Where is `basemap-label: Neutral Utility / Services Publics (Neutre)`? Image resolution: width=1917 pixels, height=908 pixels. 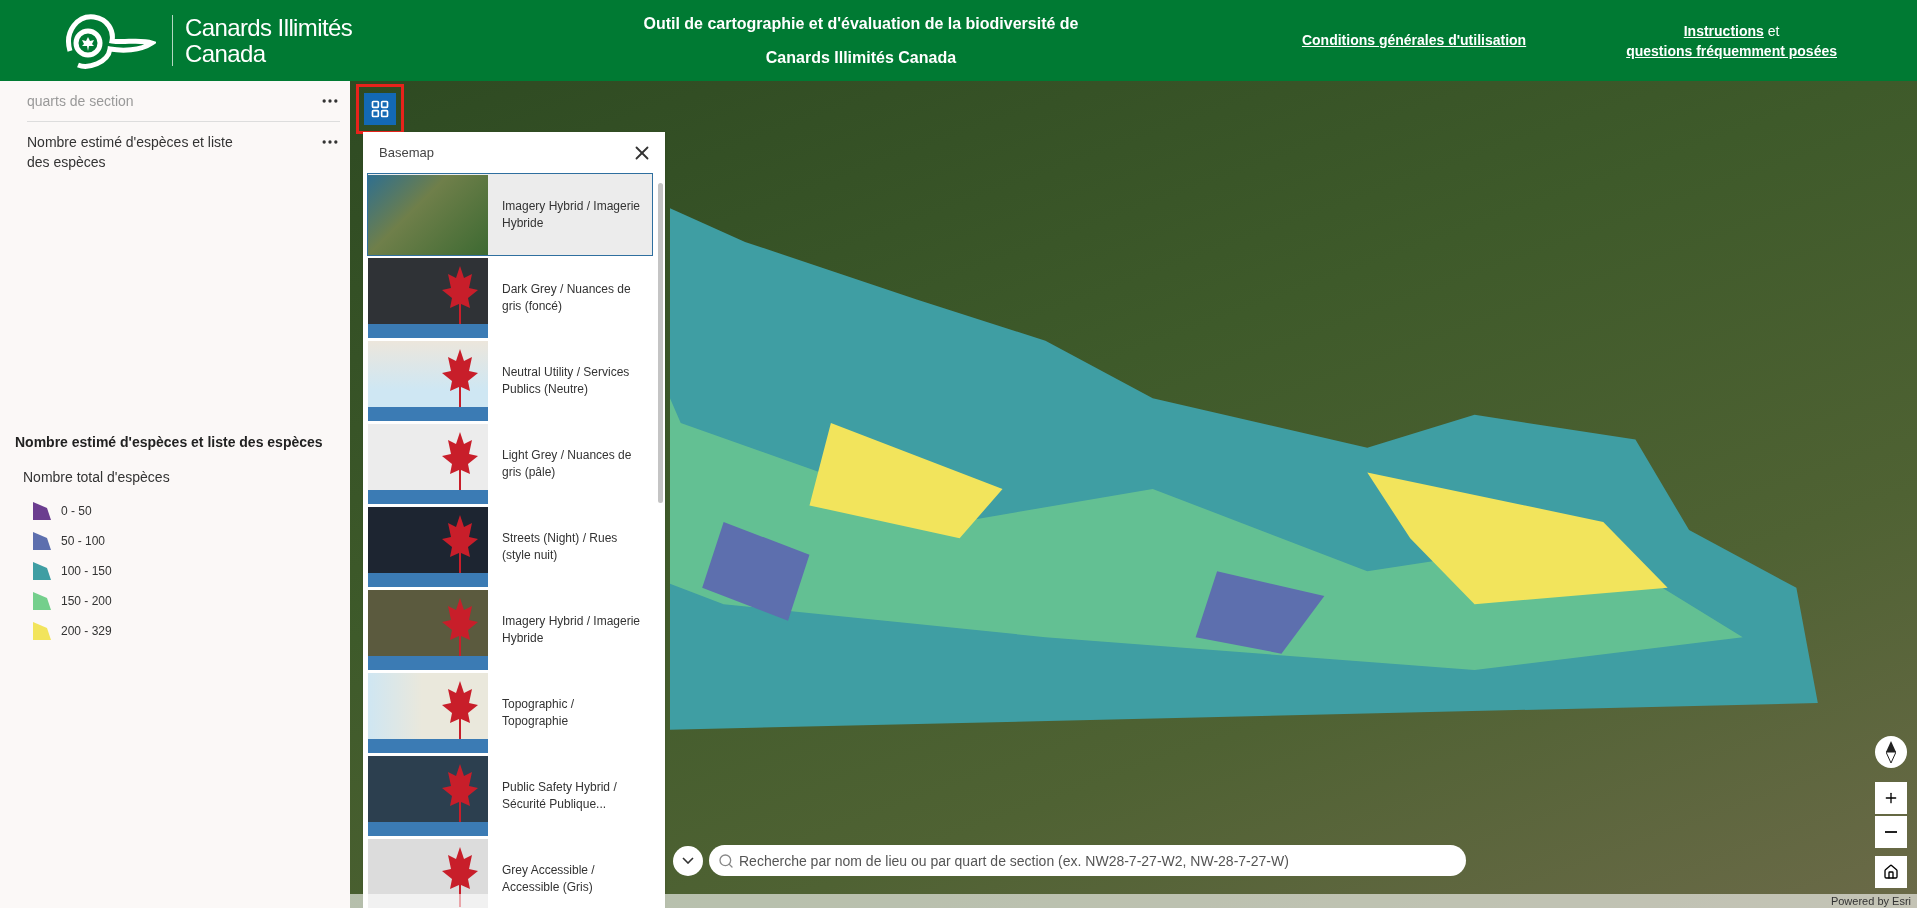 basemap-label: Neutral Utility / Services Publics (Neutre) is located at coordinates (566, 380).